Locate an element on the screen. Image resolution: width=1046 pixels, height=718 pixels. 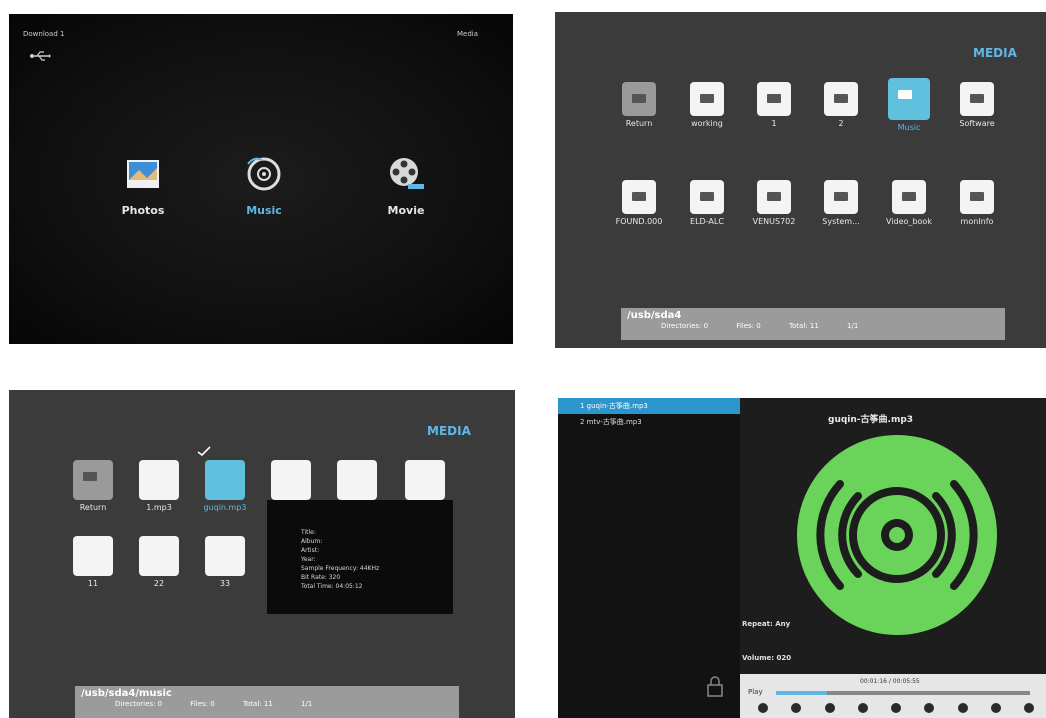
folder-tile: working is located at coordinates (707, 105).